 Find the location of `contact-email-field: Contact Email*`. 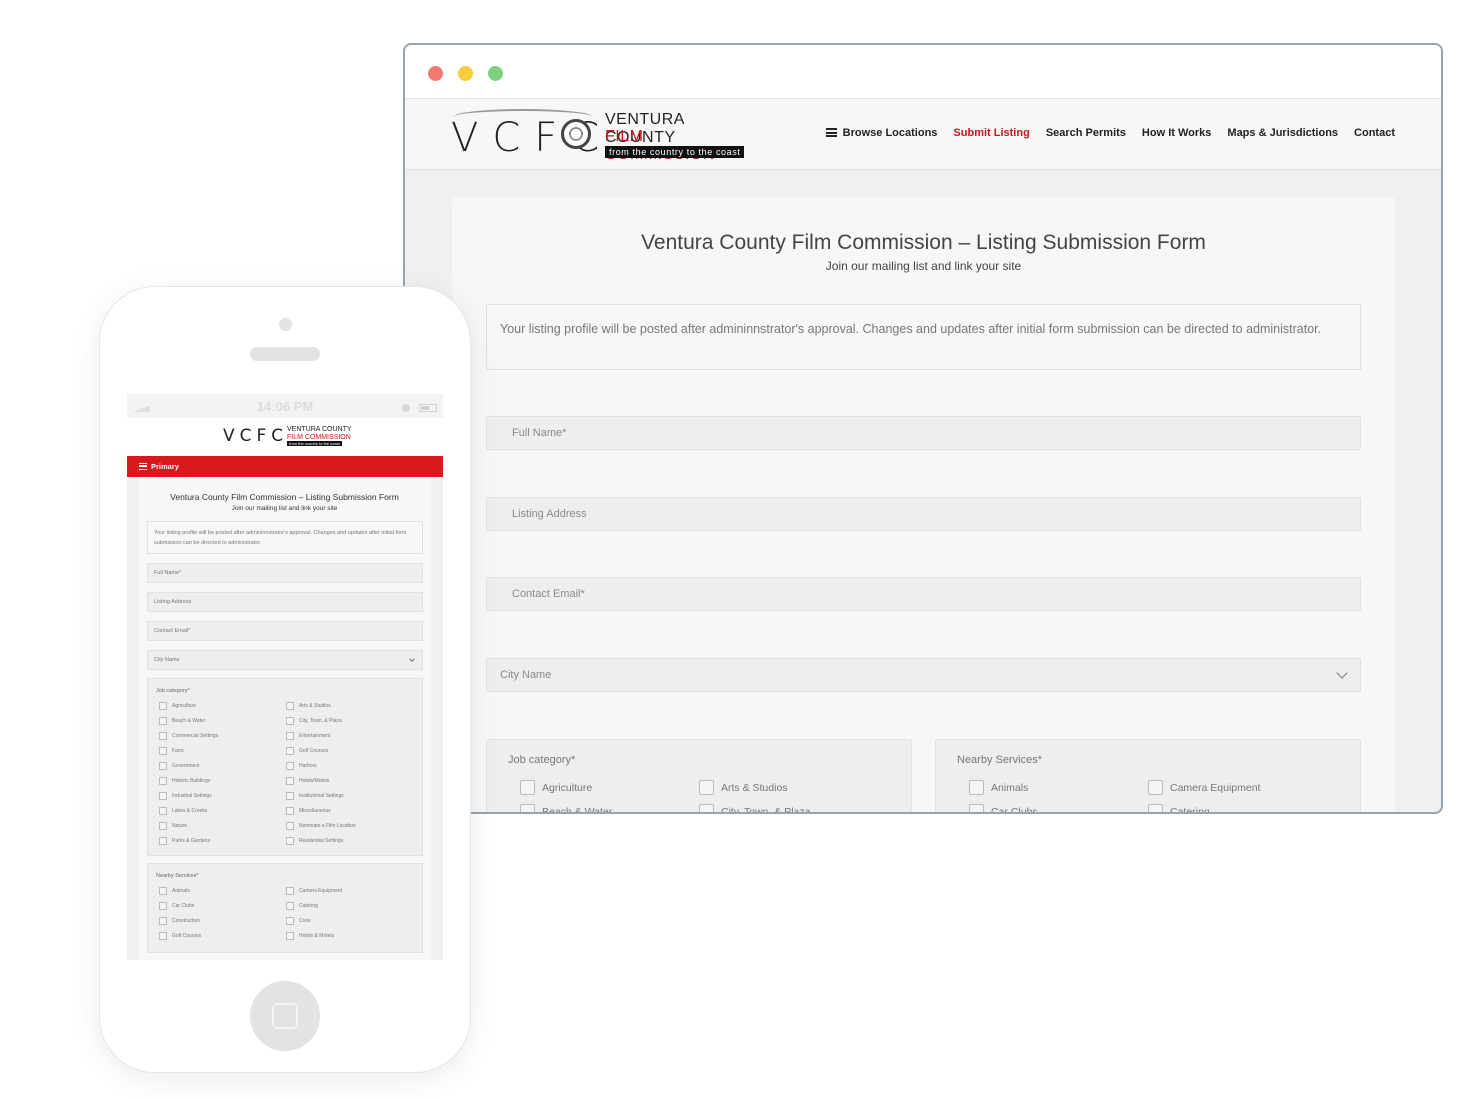

contact-email-field: Contact Email* is located at coordinates (923, 594).